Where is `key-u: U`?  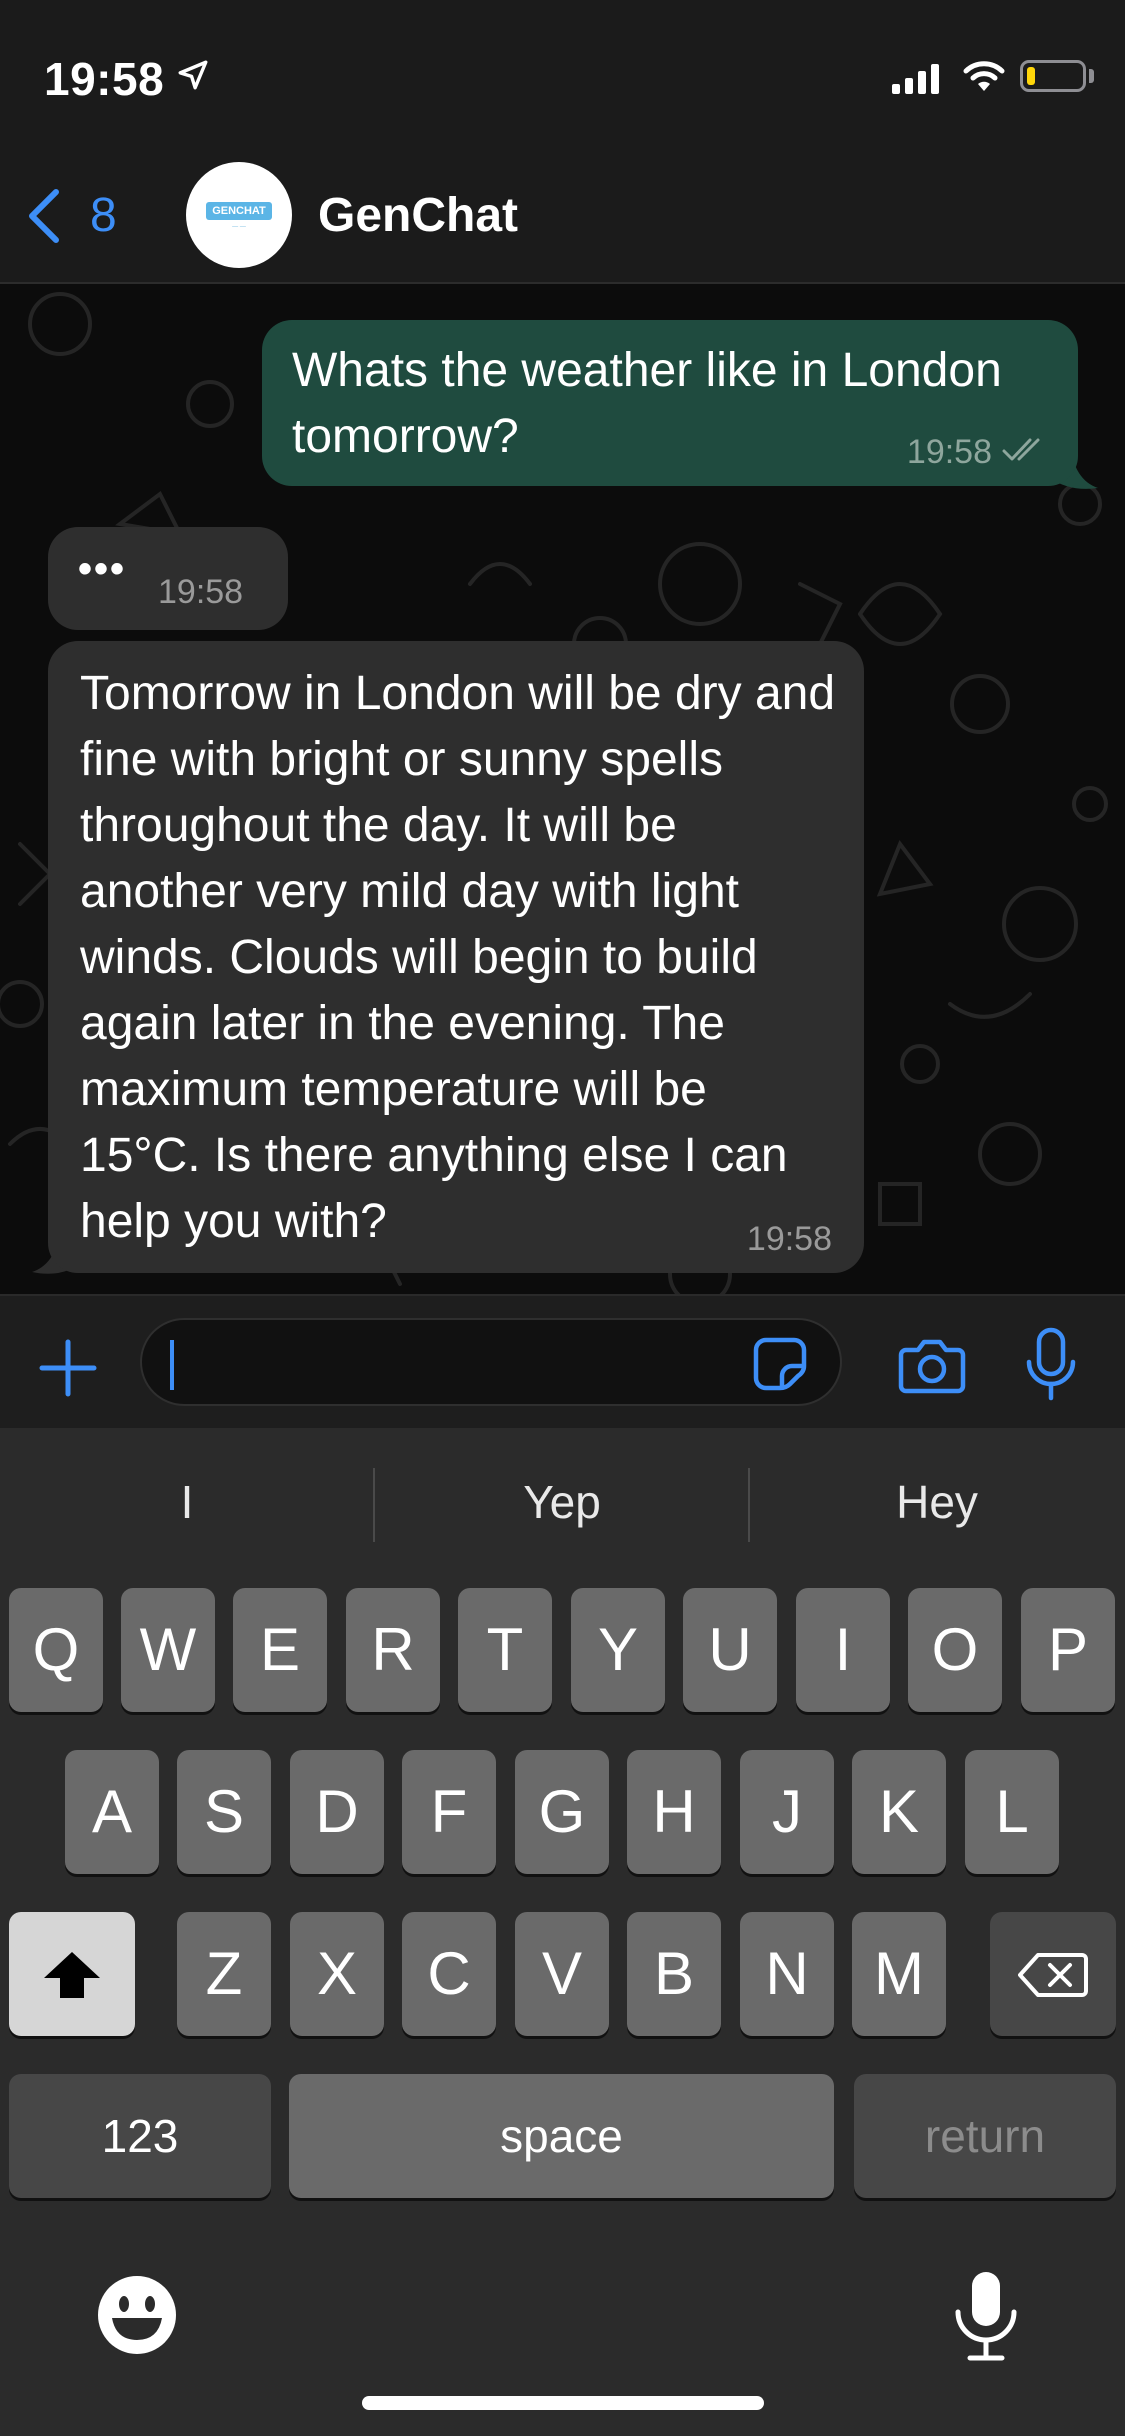 key-u: U is located at coordinates (730, 1650).